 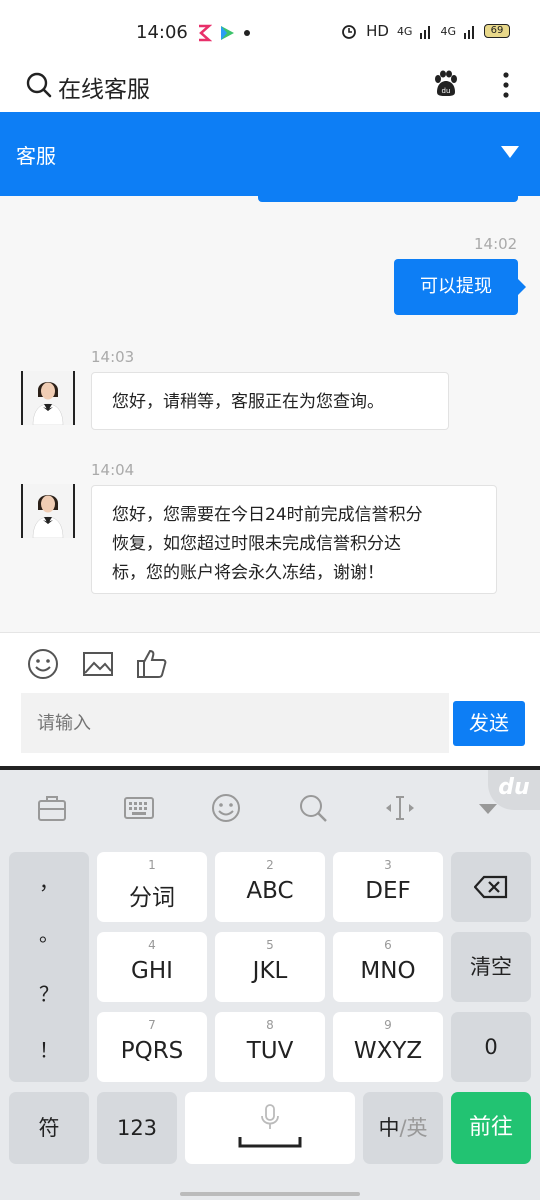 I want to click on signal-bars-icon, so click(x=425, y=32).